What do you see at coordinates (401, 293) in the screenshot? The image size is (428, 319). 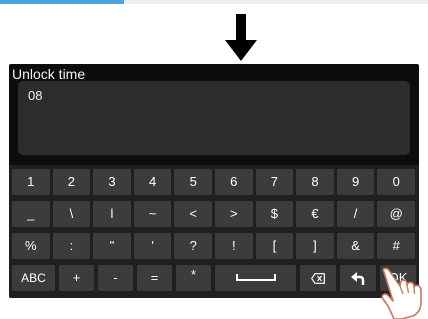 I see `pointing-hand-icon` at bounding box center [401, 293].